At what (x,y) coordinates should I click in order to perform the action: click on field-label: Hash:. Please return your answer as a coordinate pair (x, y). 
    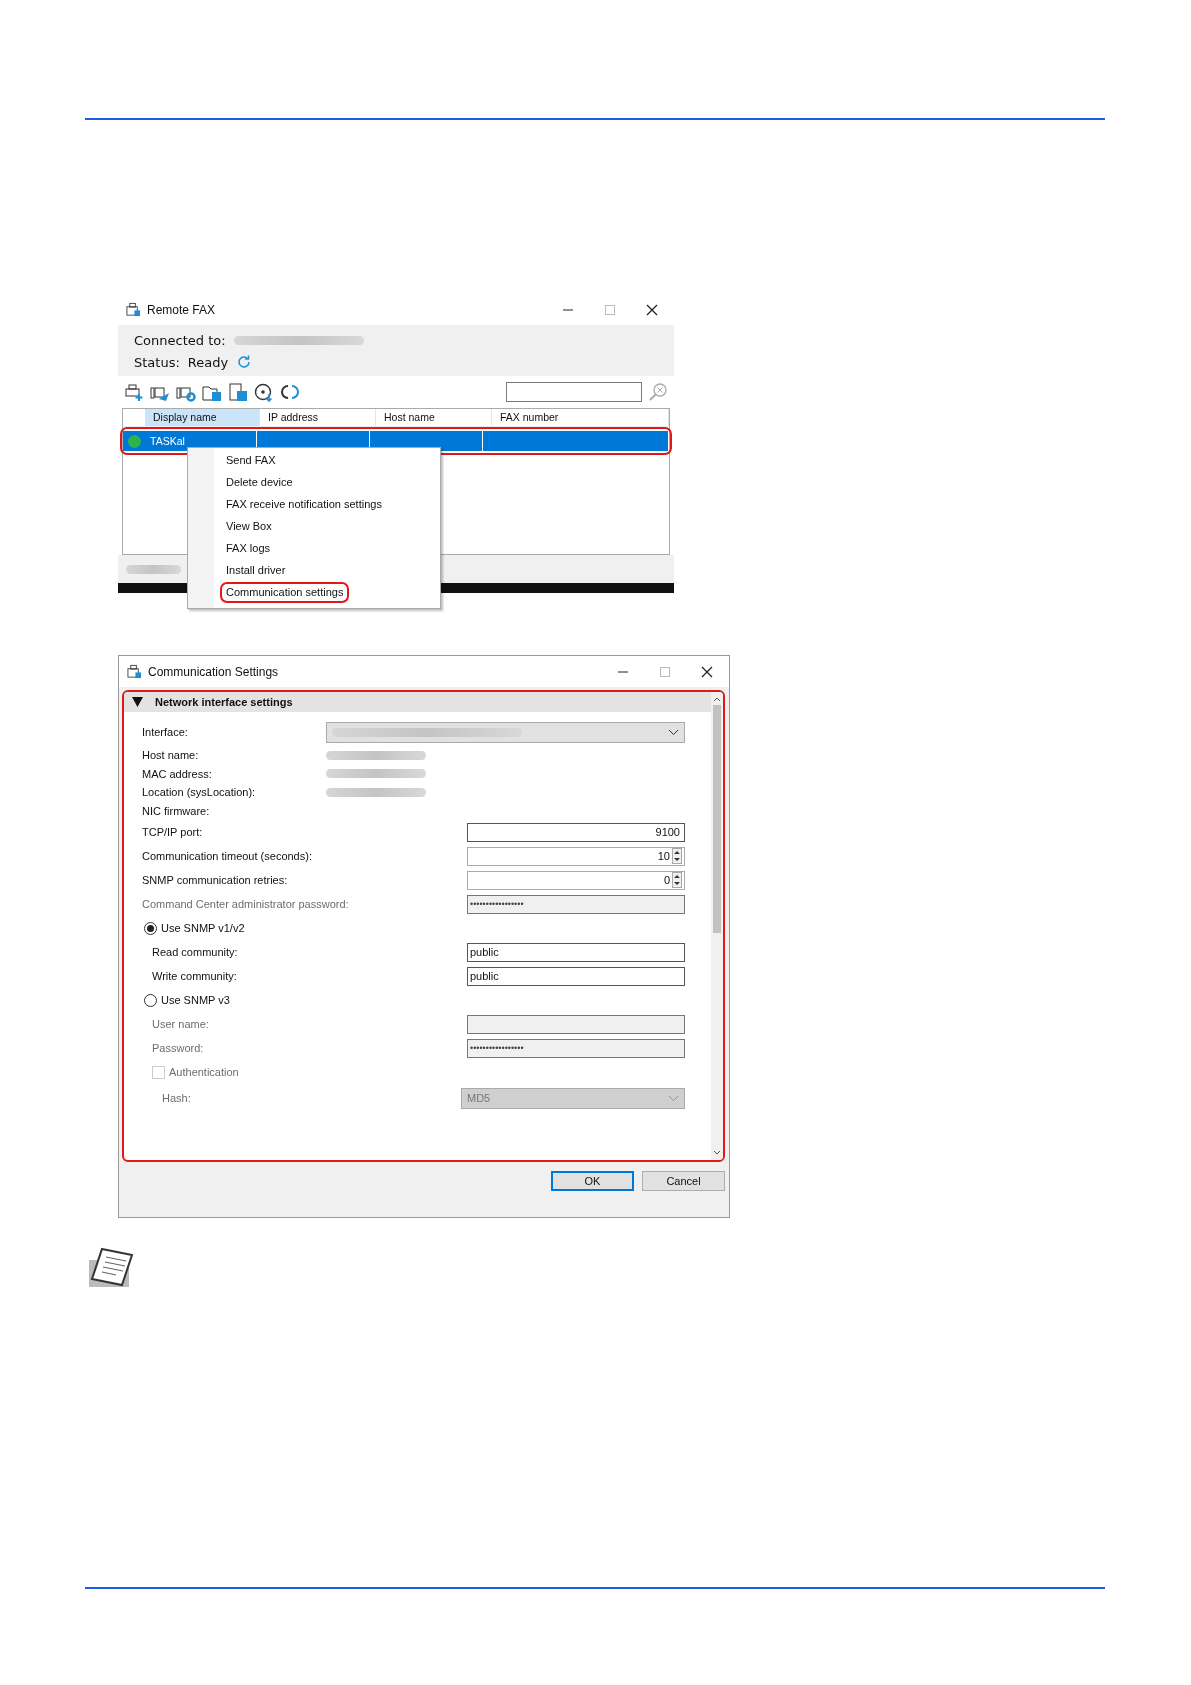
    Looking at the image, I should click on (177, 1098).